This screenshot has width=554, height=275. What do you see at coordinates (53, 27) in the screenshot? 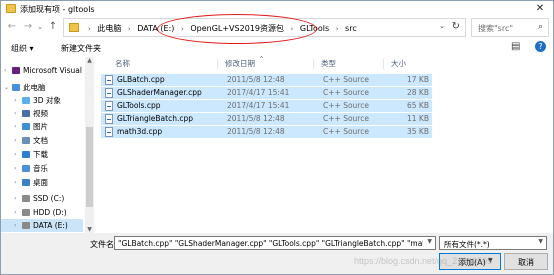
I see `up-arrow-icon: ↑` at bounding box center [53, 27].